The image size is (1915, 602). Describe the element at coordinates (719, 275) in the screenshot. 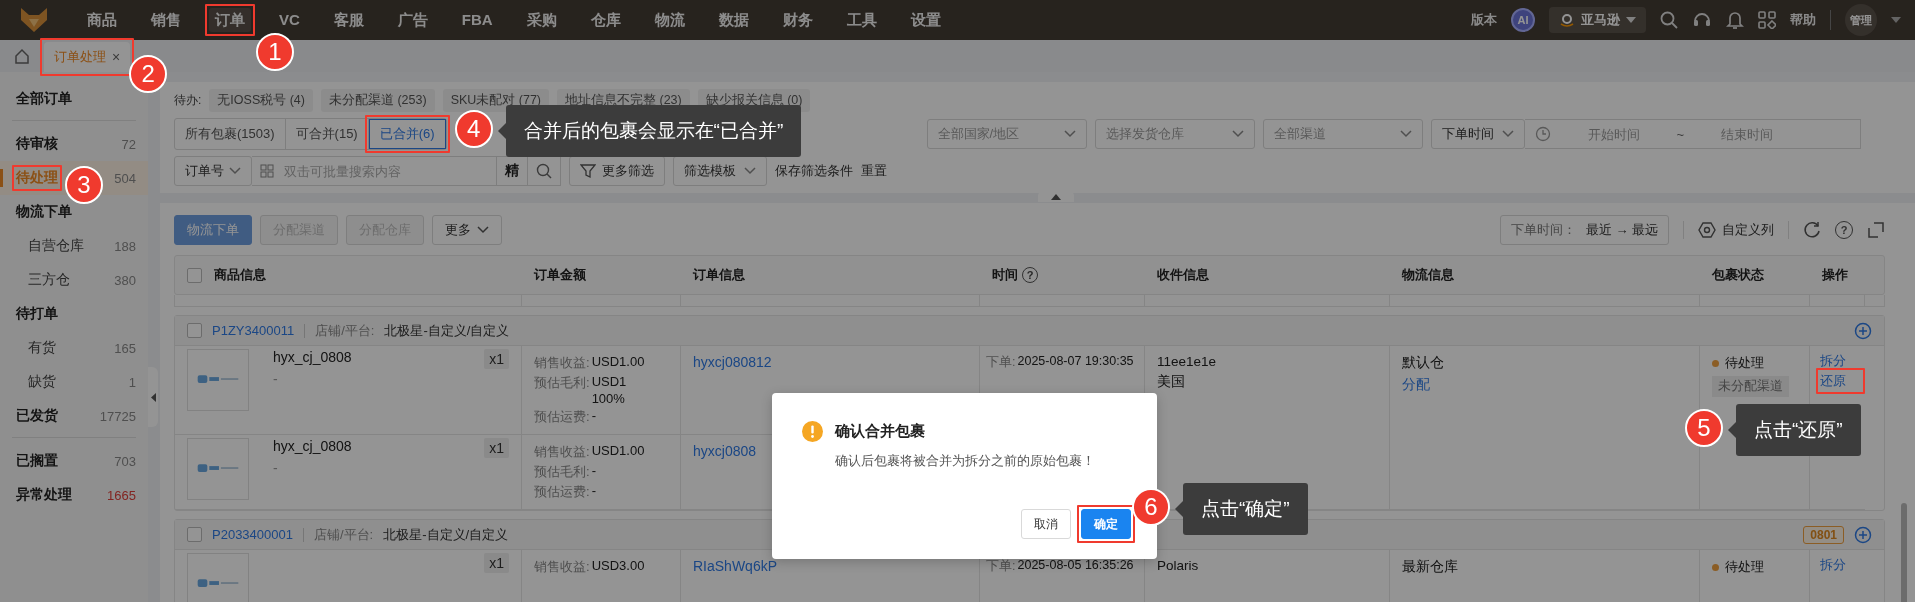

I see `column-header: 订单信息` at that location.